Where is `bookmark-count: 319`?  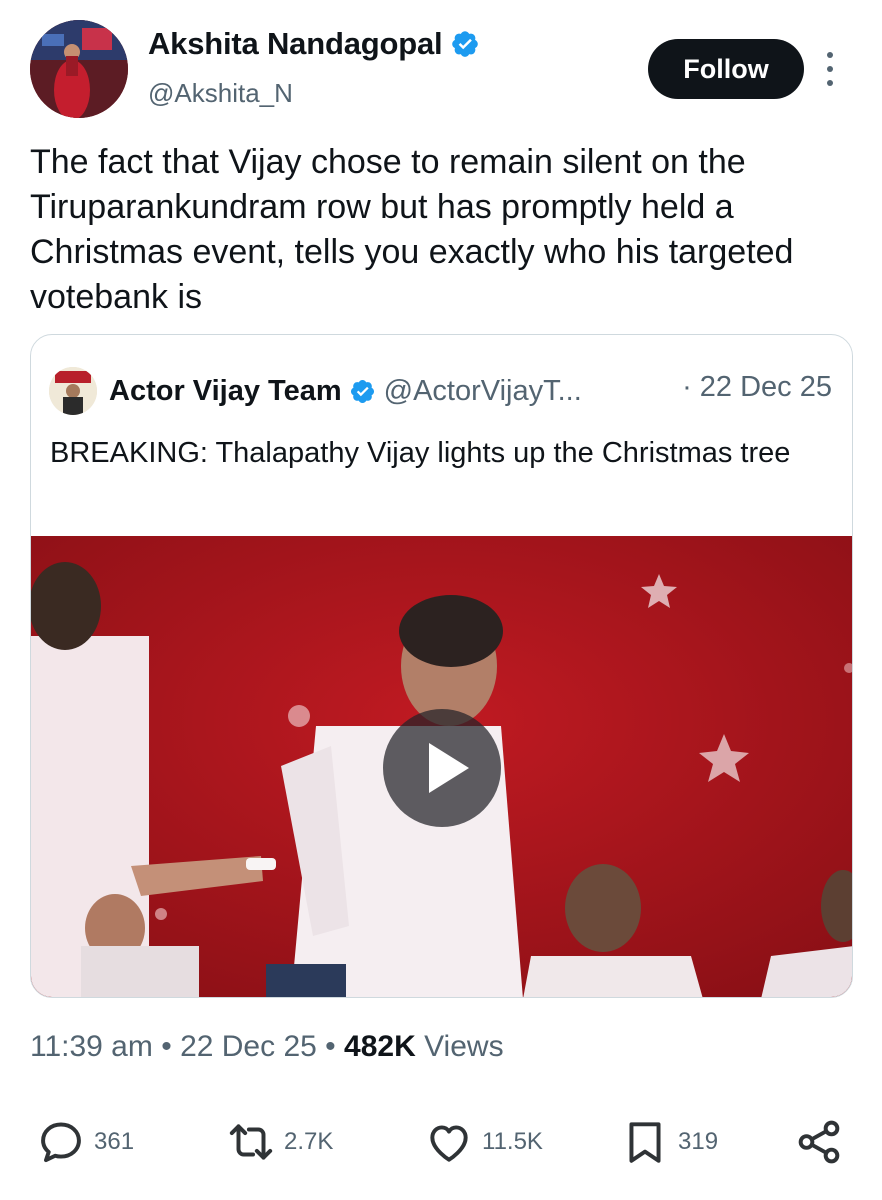
bookmark-count: 319 is located at coordinates (698, 1141).